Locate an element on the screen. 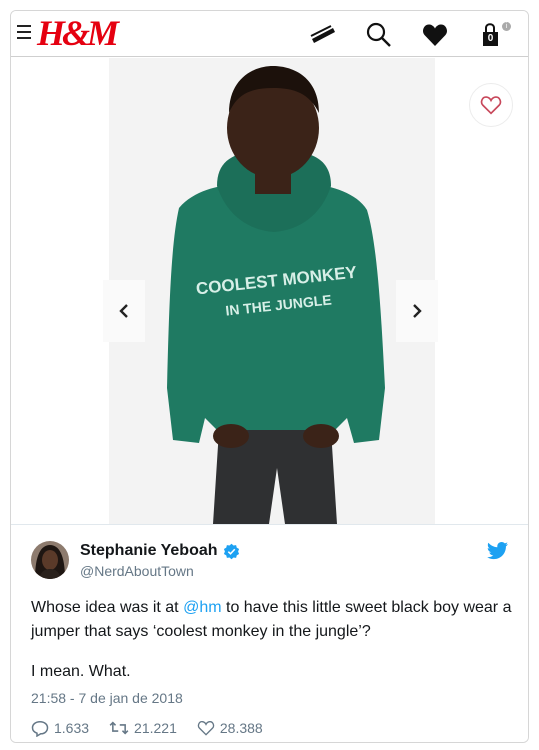  retweet-icon is located at coordinates (119, 728).